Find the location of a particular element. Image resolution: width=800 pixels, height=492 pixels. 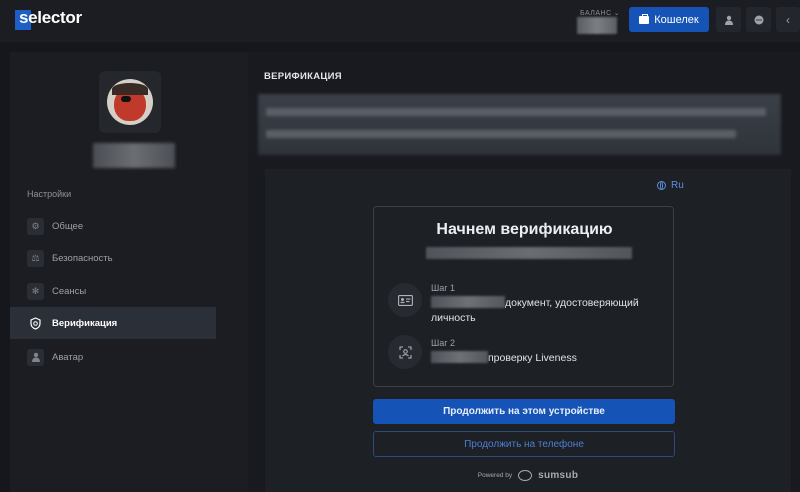

balance-value-redacted is located at coordinates (597, 25).